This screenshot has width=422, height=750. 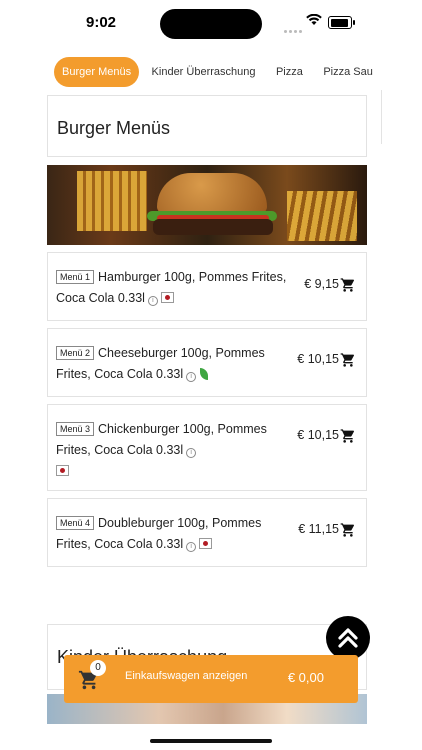 What do you see at coordinates (75, 429) in the screenshot?
I see `menu-badge: Menü 3` at bounding box center [75, 429].